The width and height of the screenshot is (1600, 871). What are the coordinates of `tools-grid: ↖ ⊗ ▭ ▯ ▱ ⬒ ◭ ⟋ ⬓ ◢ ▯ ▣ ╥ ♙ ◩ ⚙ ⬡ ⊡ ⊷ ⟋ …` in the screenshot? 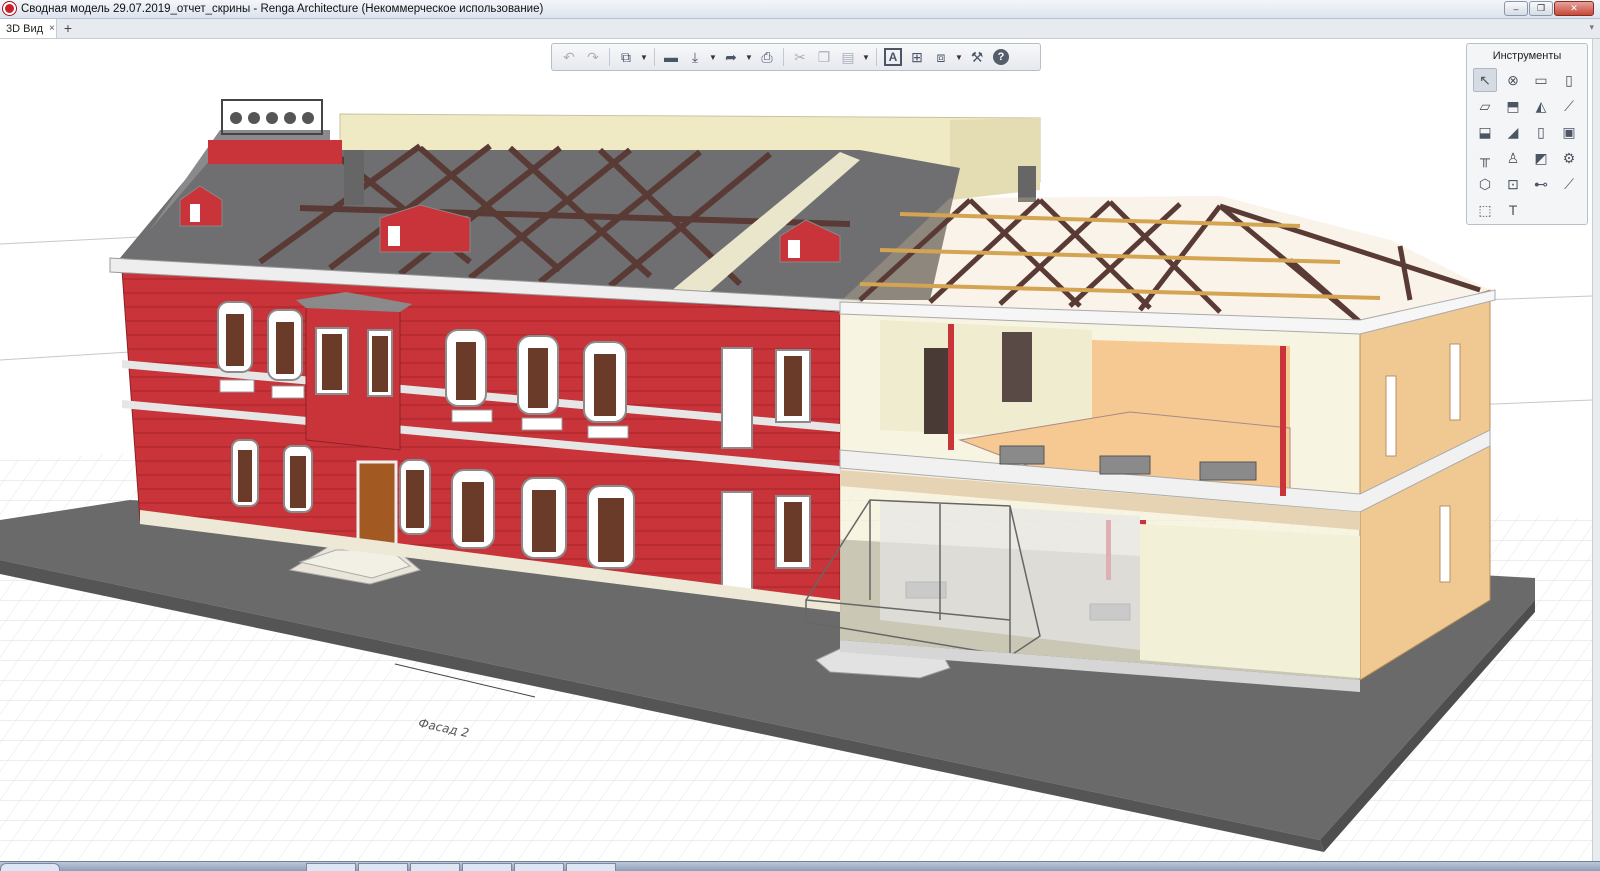 It's located at (1528, 146).